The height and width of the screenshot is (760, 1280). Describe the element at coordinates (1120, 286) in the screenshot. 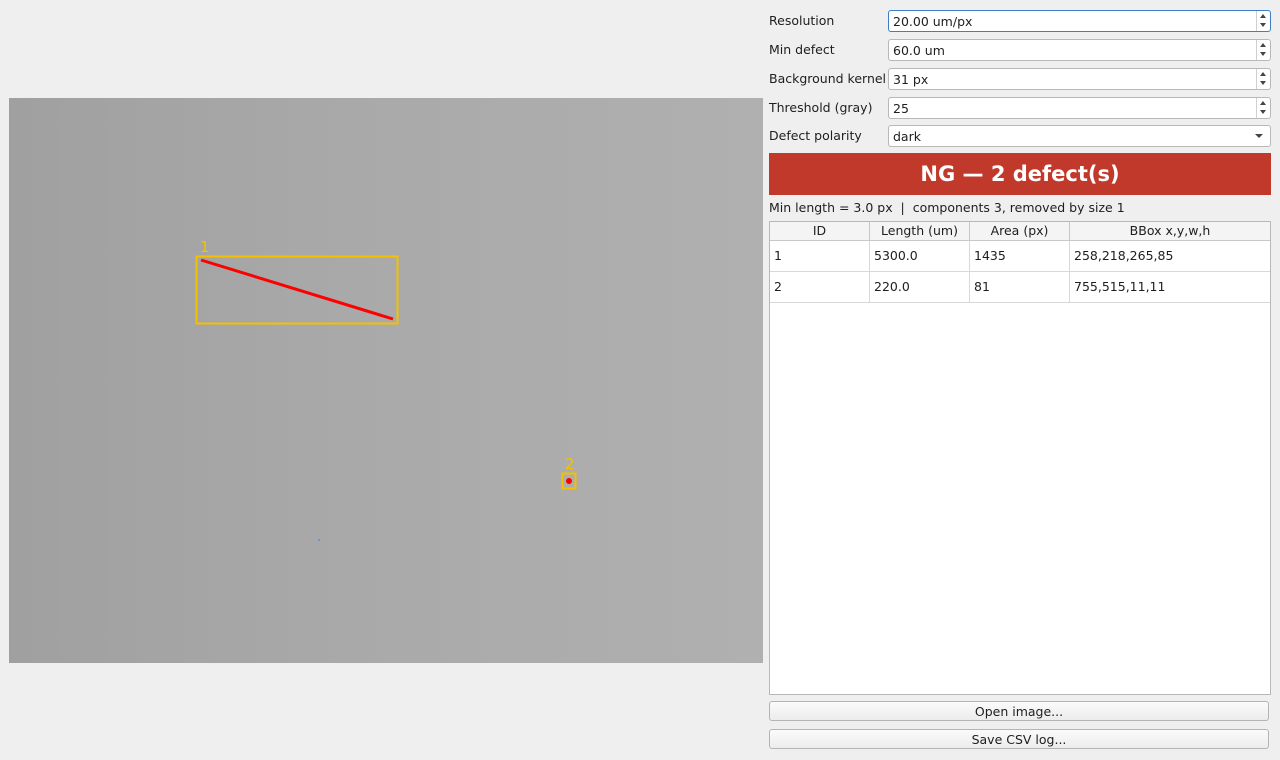

I see `cell-bbox: 755,515,11,11` at that location.